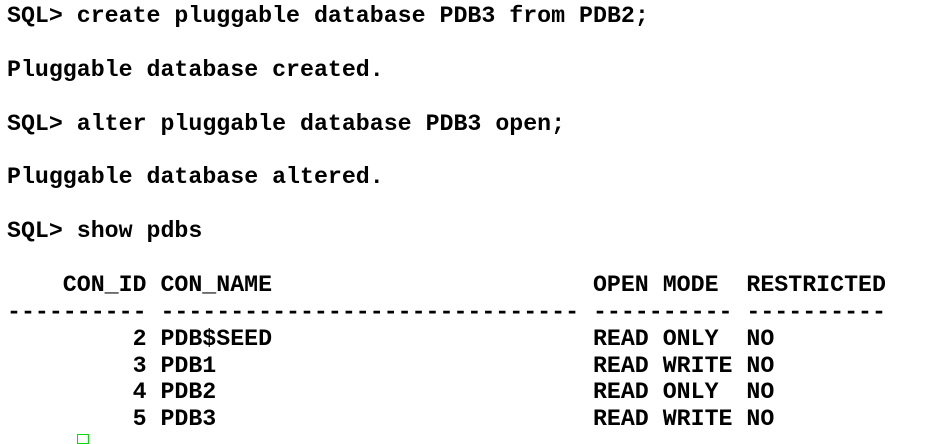 Image resolution: width=933 pixels, height=444 pixels. I want to click on con-id: 5, so click(139, 419).